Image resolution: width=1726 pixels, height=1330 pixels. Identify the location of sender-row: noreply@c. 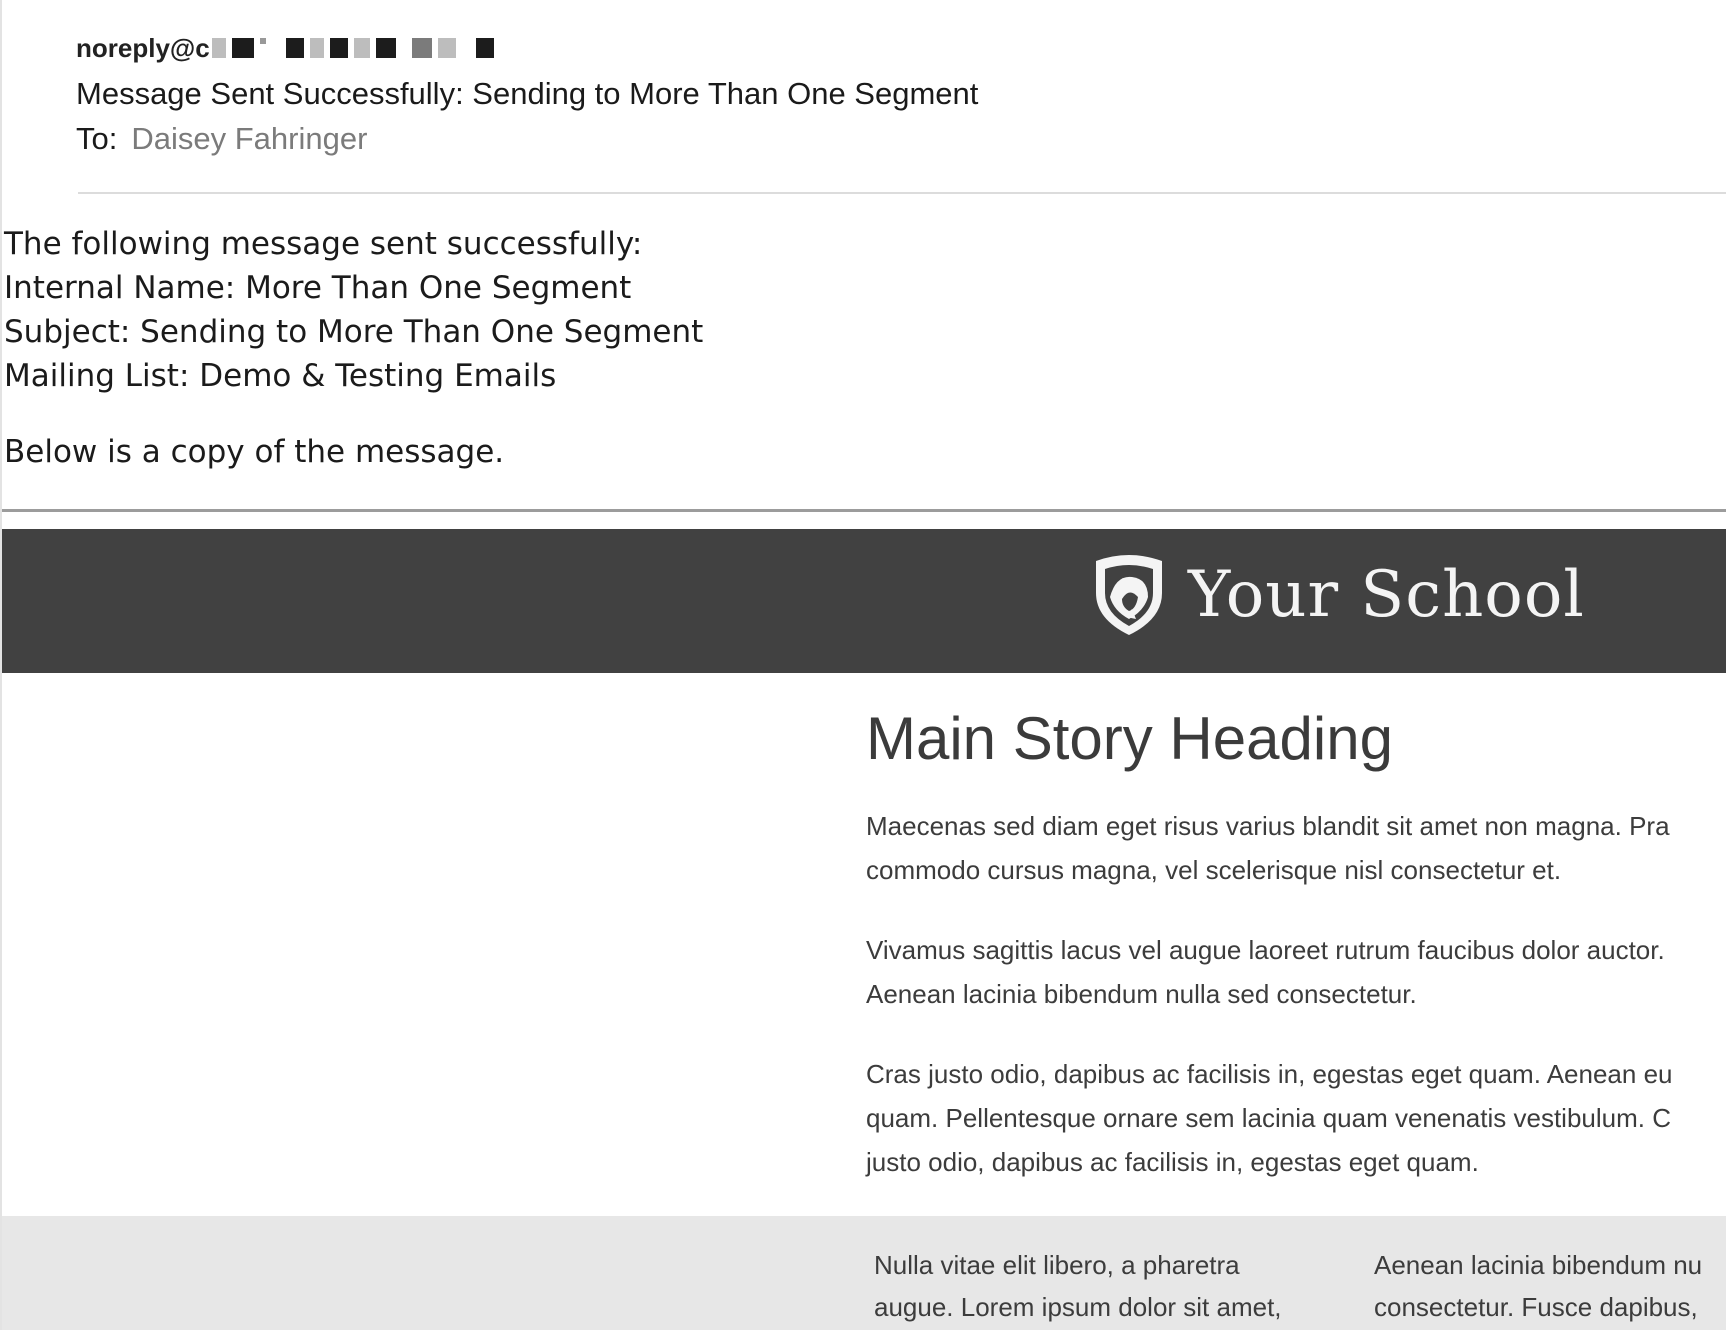
(901, 48).